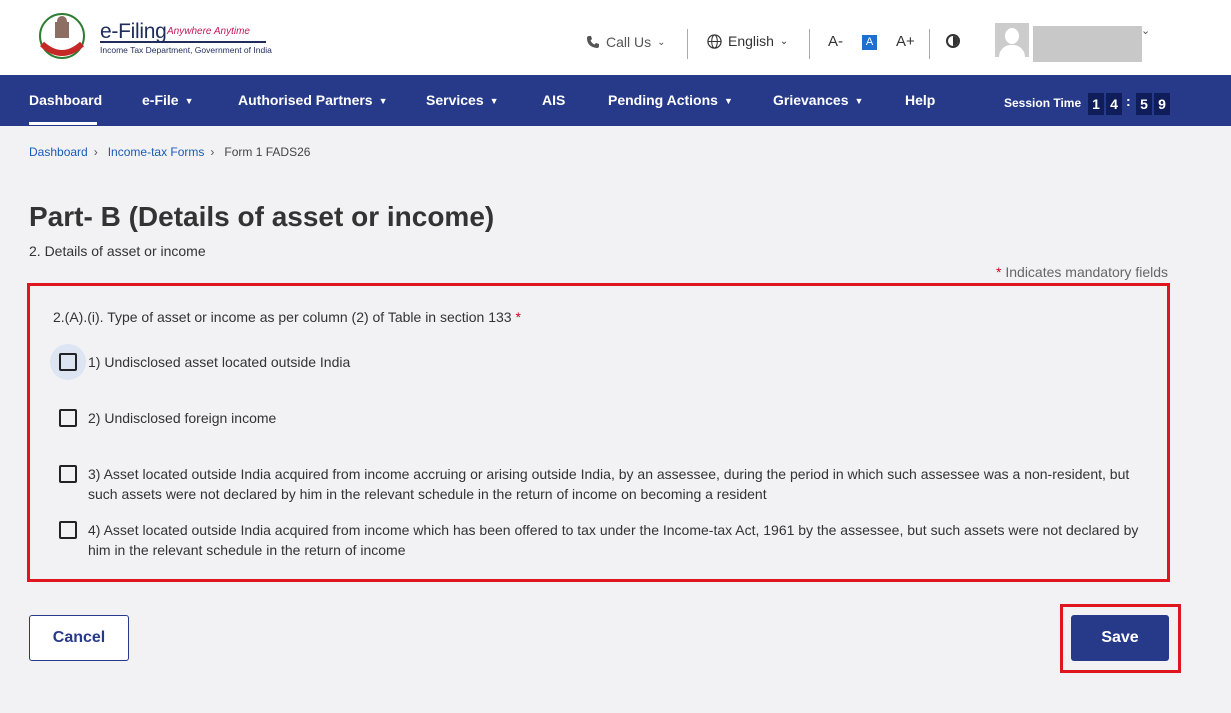 The width and height of the screenshot is (1231, 713). Describe the element at coordinates (811, 100) in the screenshot. I see `nav-label: Grievances` at that location.